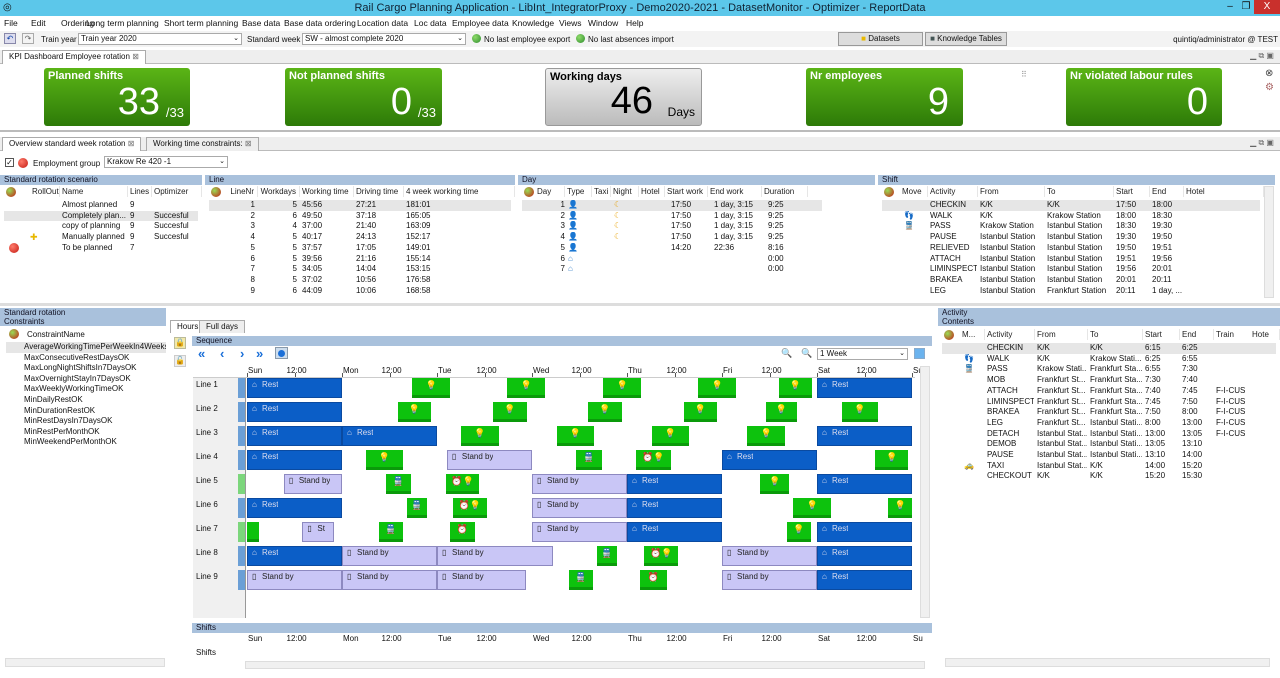  I want to click on tab-kpi-dashboard: KPI Dashboard Employee rotation ⊠, so click(74, 57).